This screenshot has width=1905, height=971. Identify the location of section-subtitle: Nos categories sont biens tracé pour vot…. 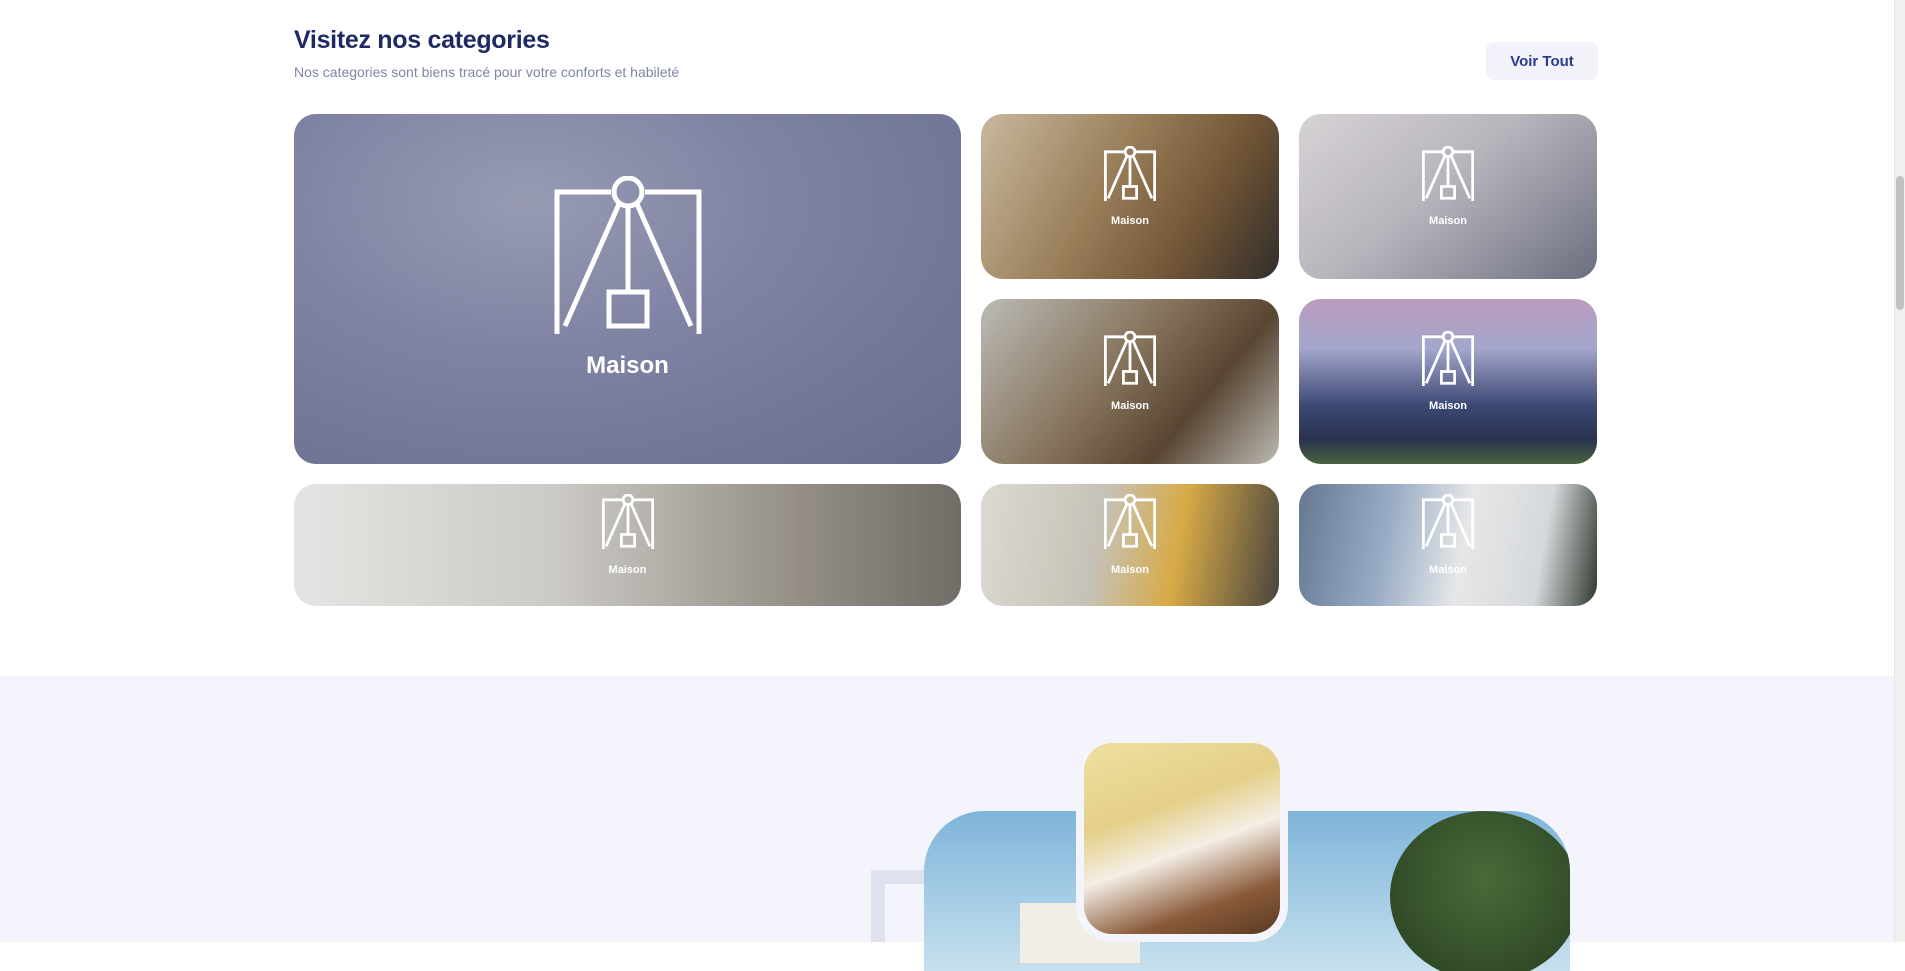
(487, 72).